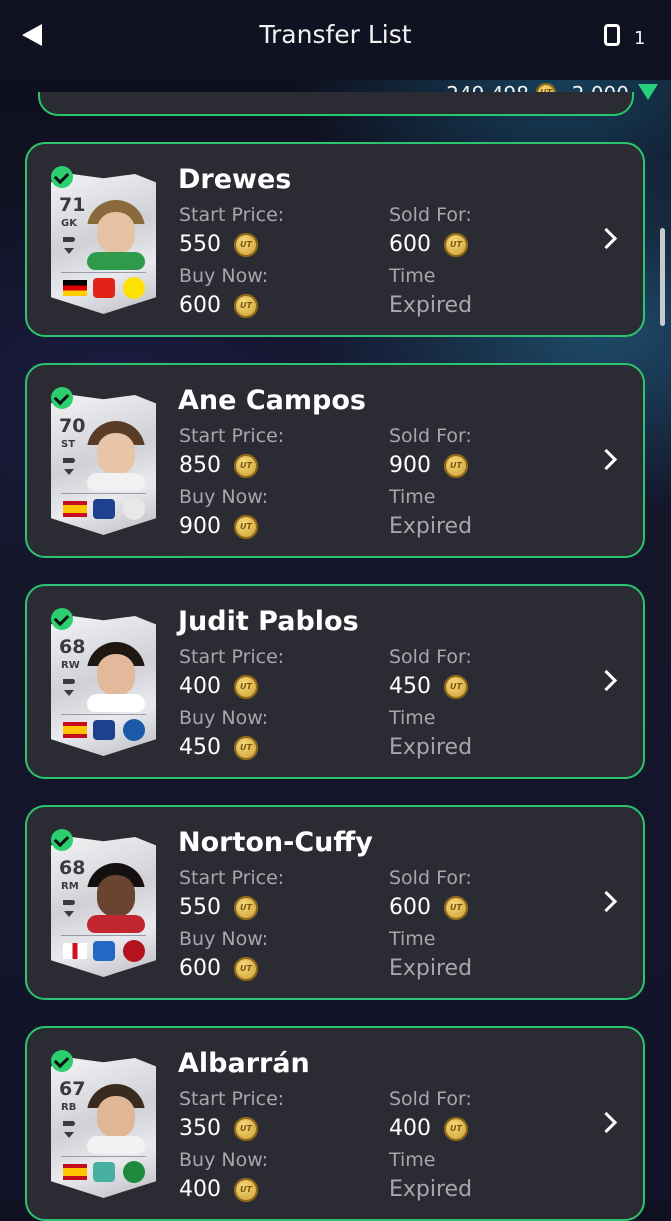  What do you see at coordinates (410, 1128) in the screenshot?
I see `sold-for-value: 400` at bounding box center [410, 1128].